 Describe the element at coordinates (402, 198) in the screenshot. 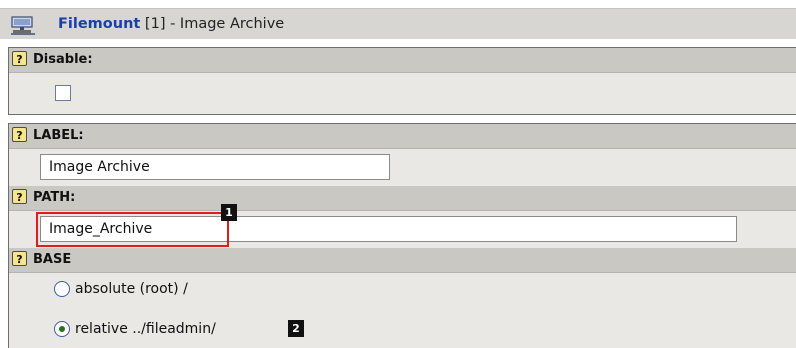

I see `path-label-row: ? PATH:` at that location.